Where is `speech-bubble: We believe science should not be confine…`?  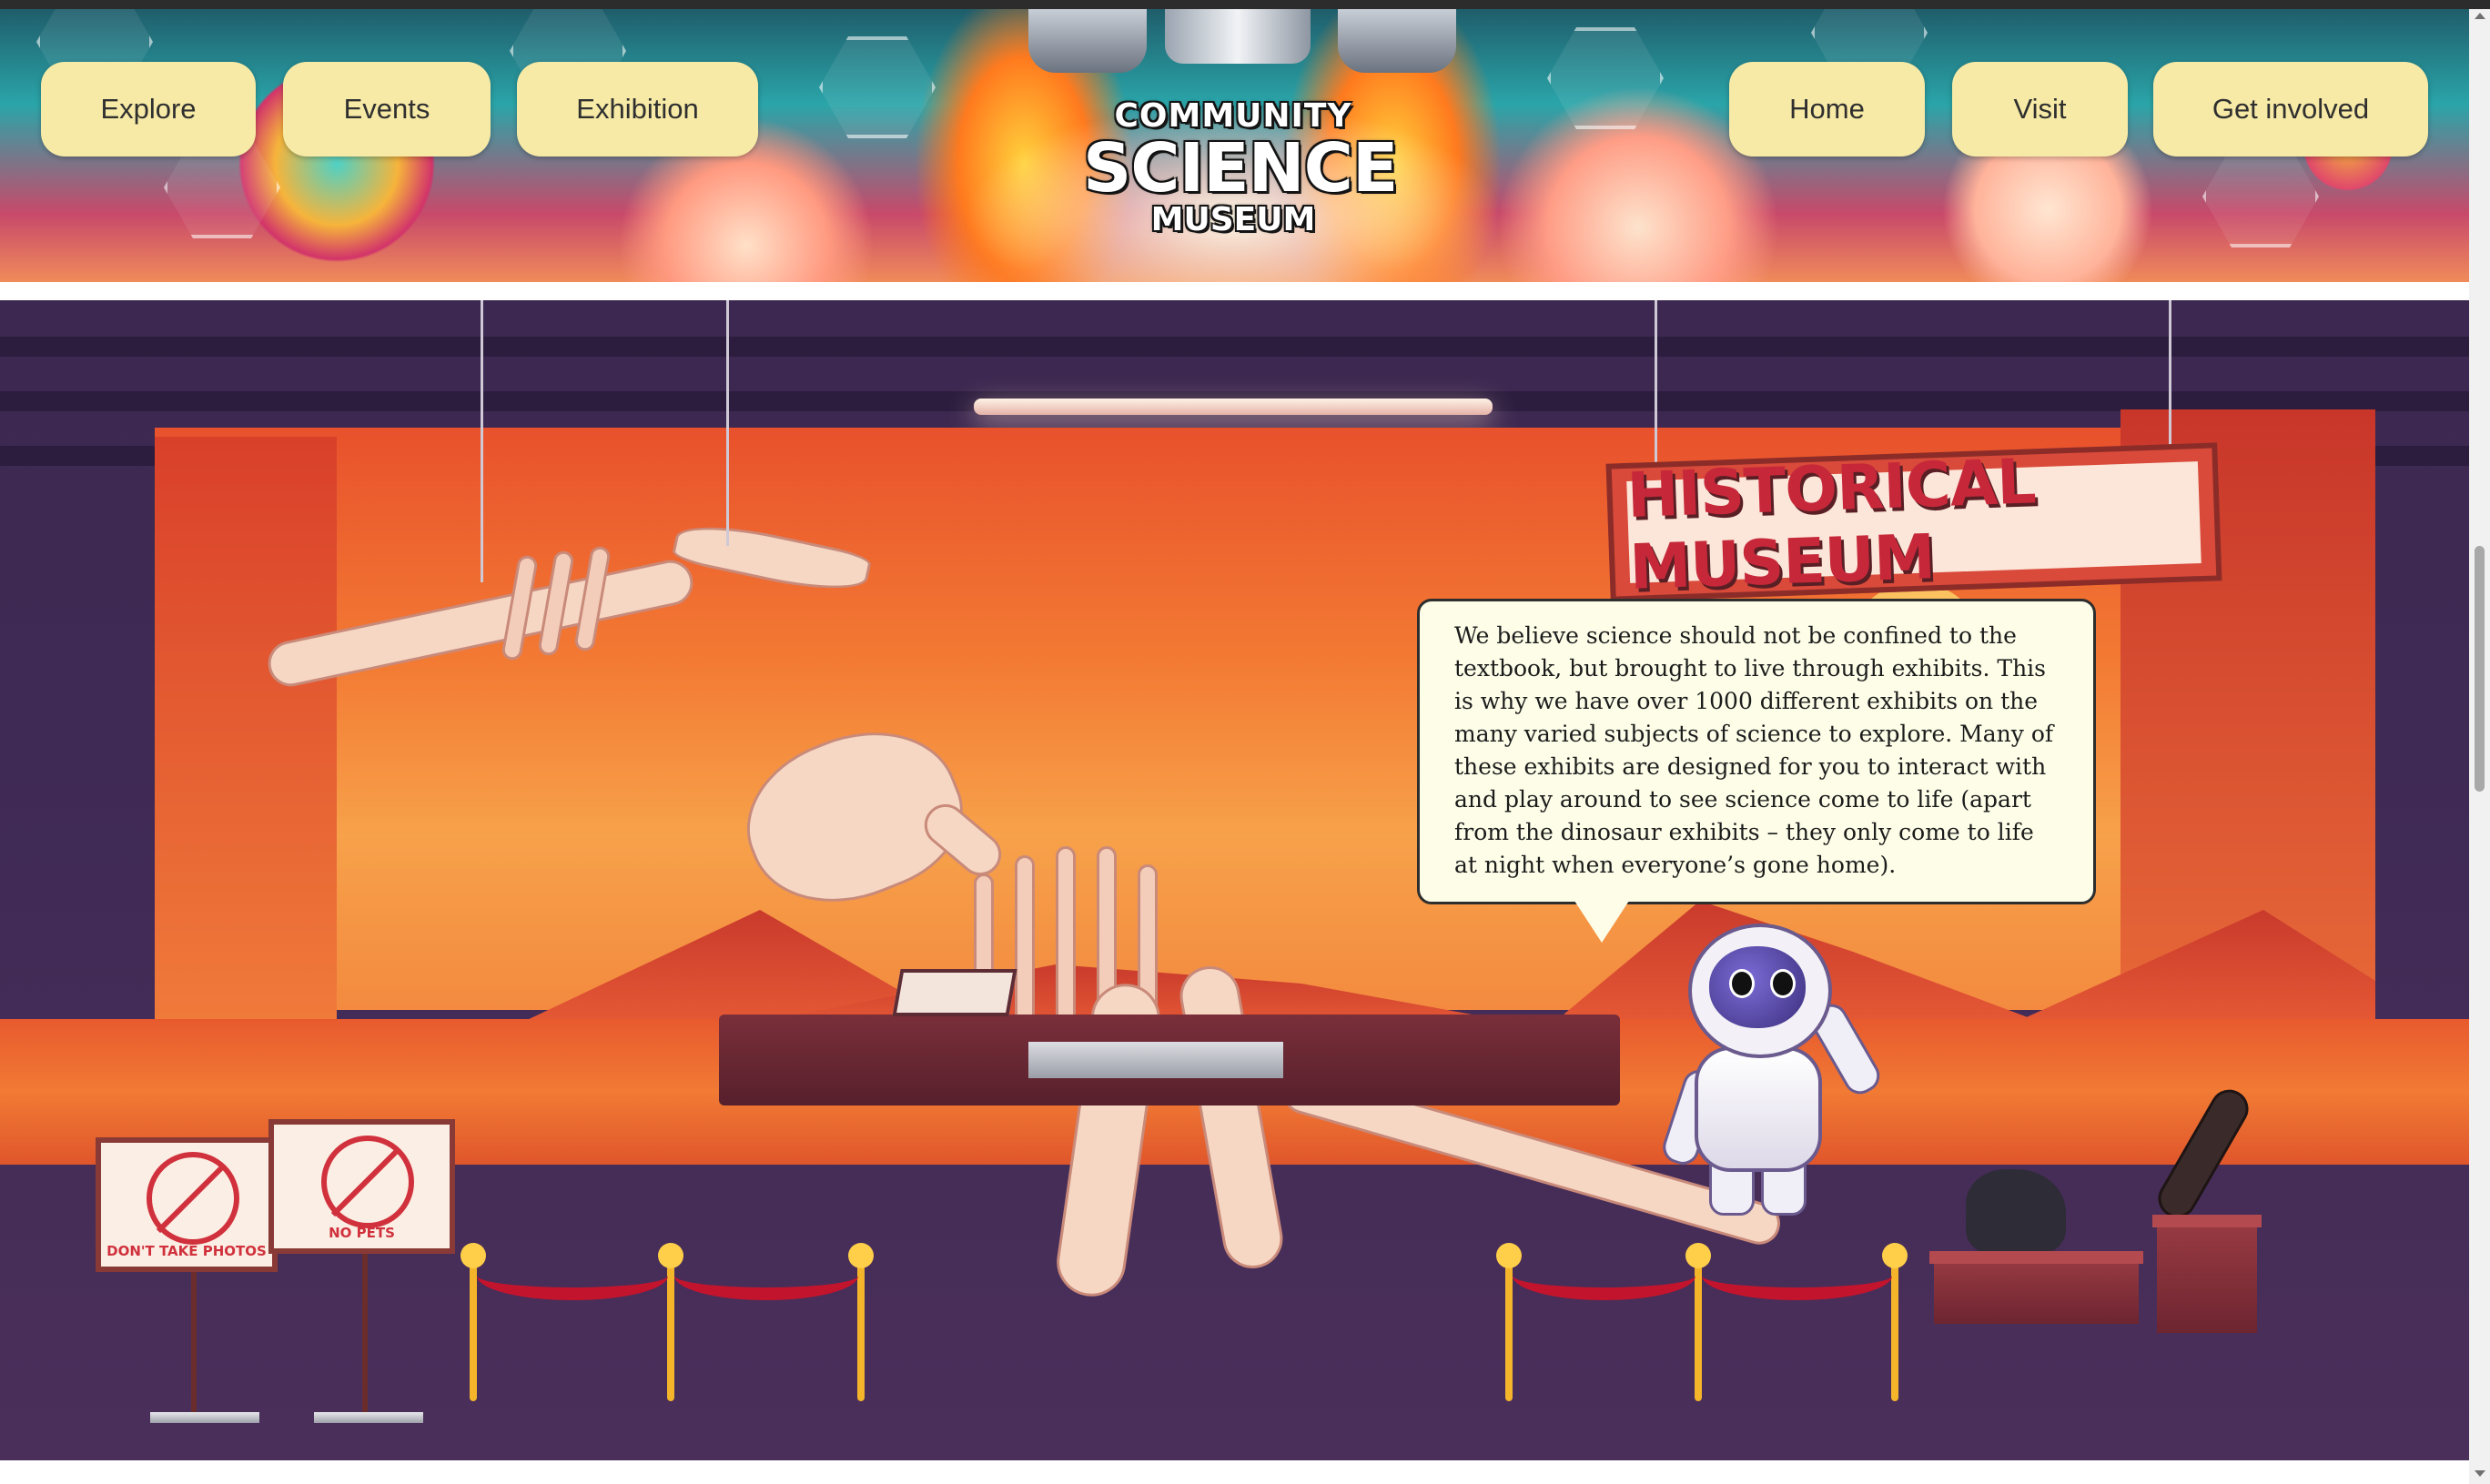
speech-bubble: We believe science should not be confine… is located at coordinates (1756, 751).